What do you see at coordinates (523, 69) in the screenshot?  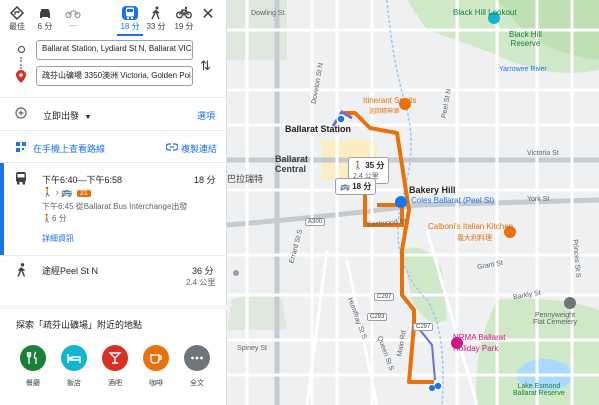 I see `label-yarrowee-river: Yarrowee River` at bounding box center [523, 69].